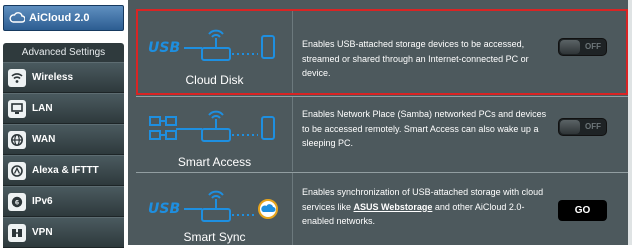 This screenshot has width=632, height=248. What do you see at coordinates (214, 80) in the screenshot?
I see `feature-label-cloud-disk: Cloud Disk` at bounding box center [214, 80].